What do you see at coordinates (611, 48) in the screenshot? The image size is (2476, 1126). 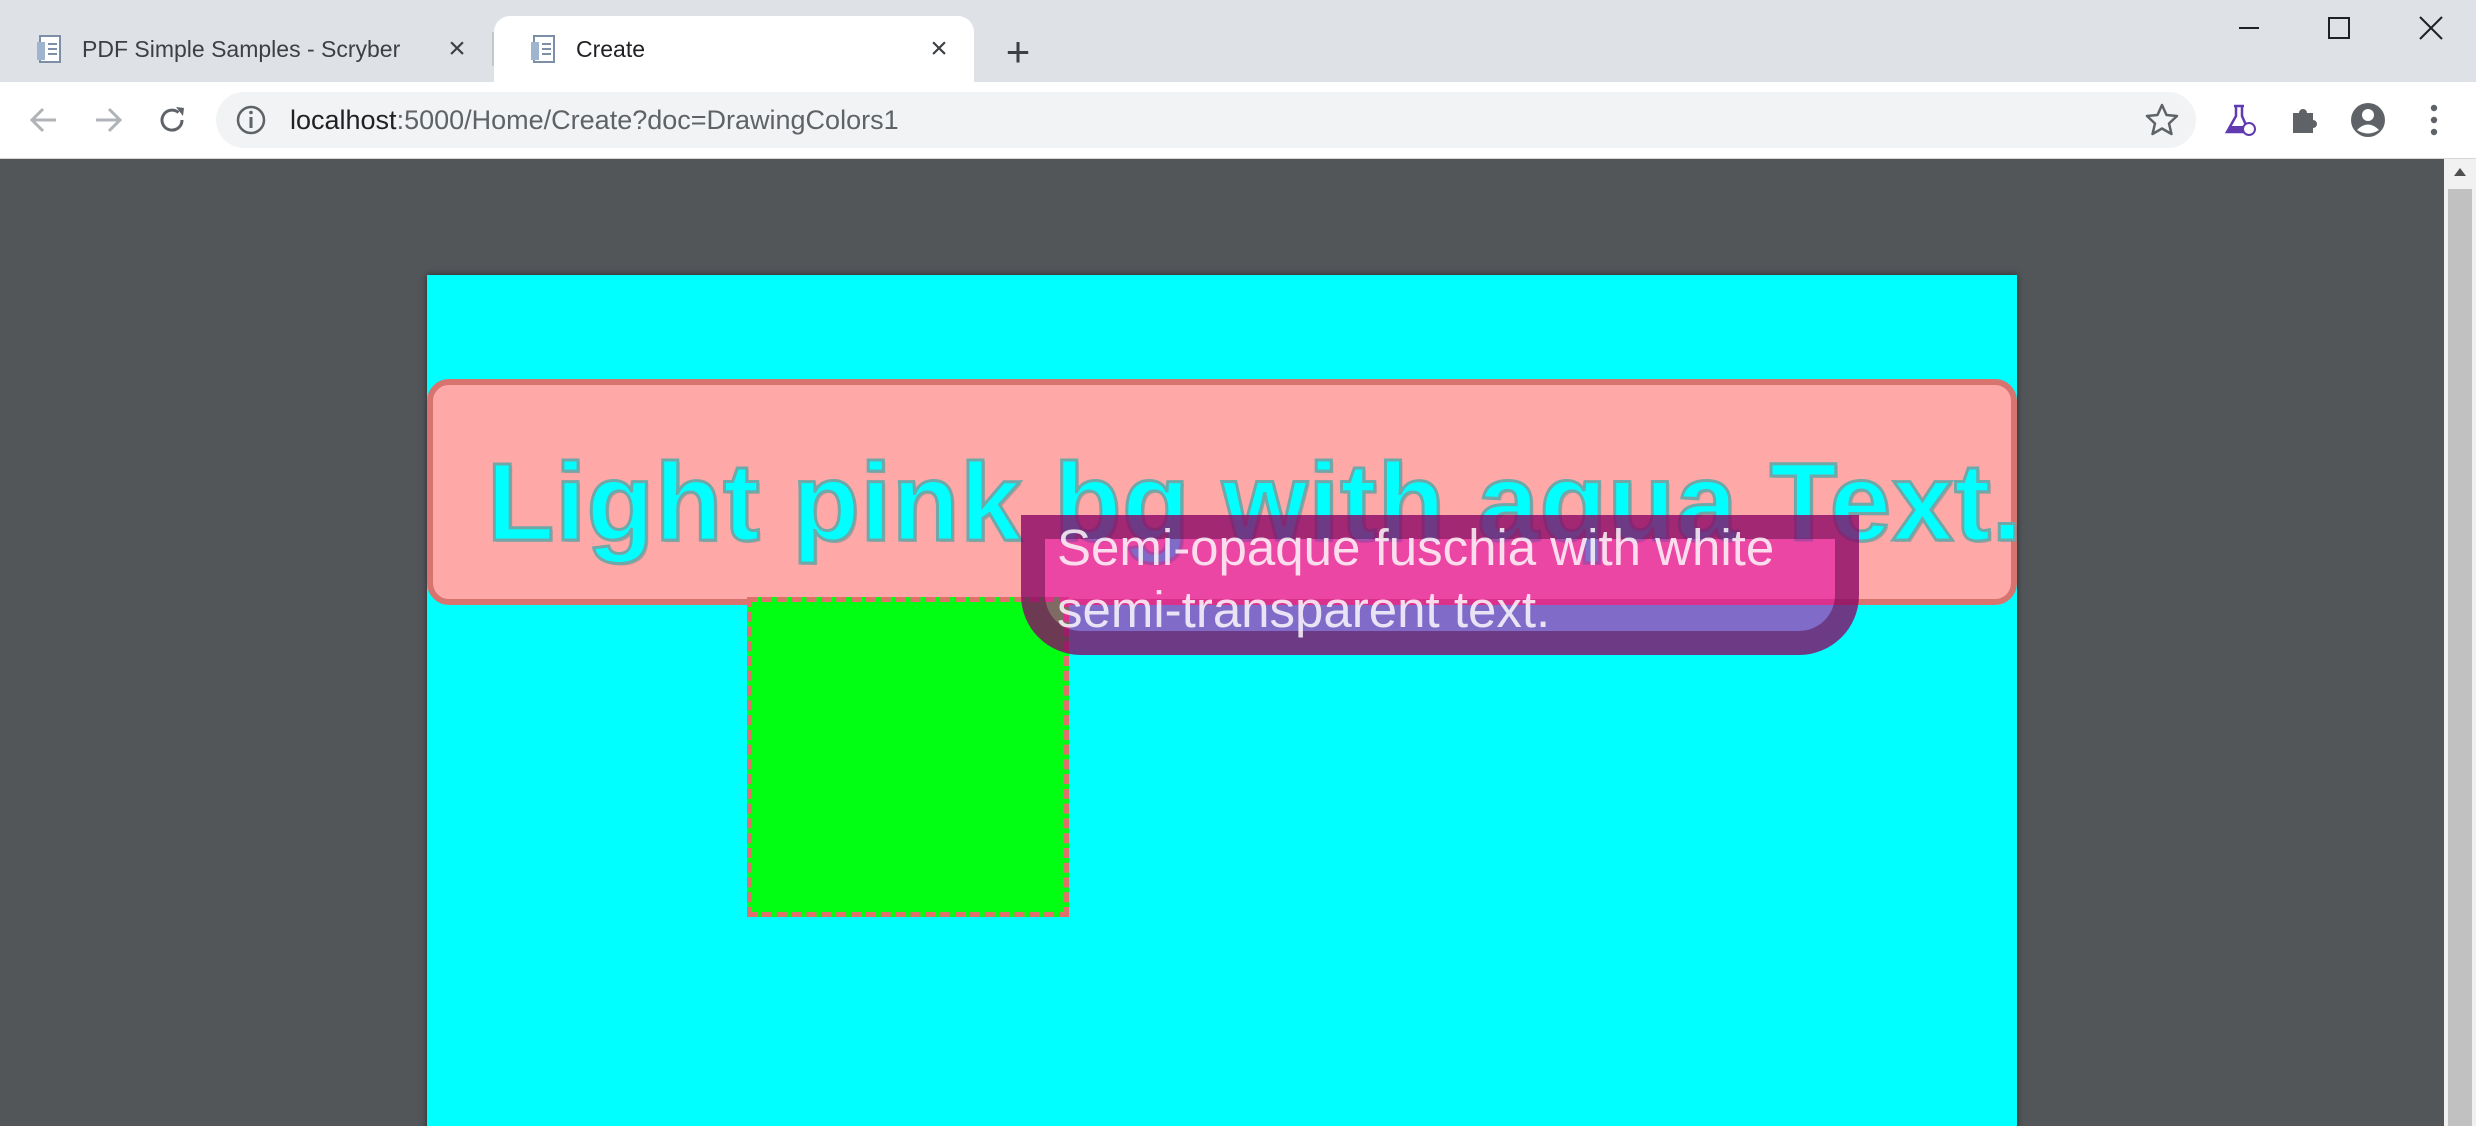 I see `tab-title: Create` at bounding box center [611, 48].